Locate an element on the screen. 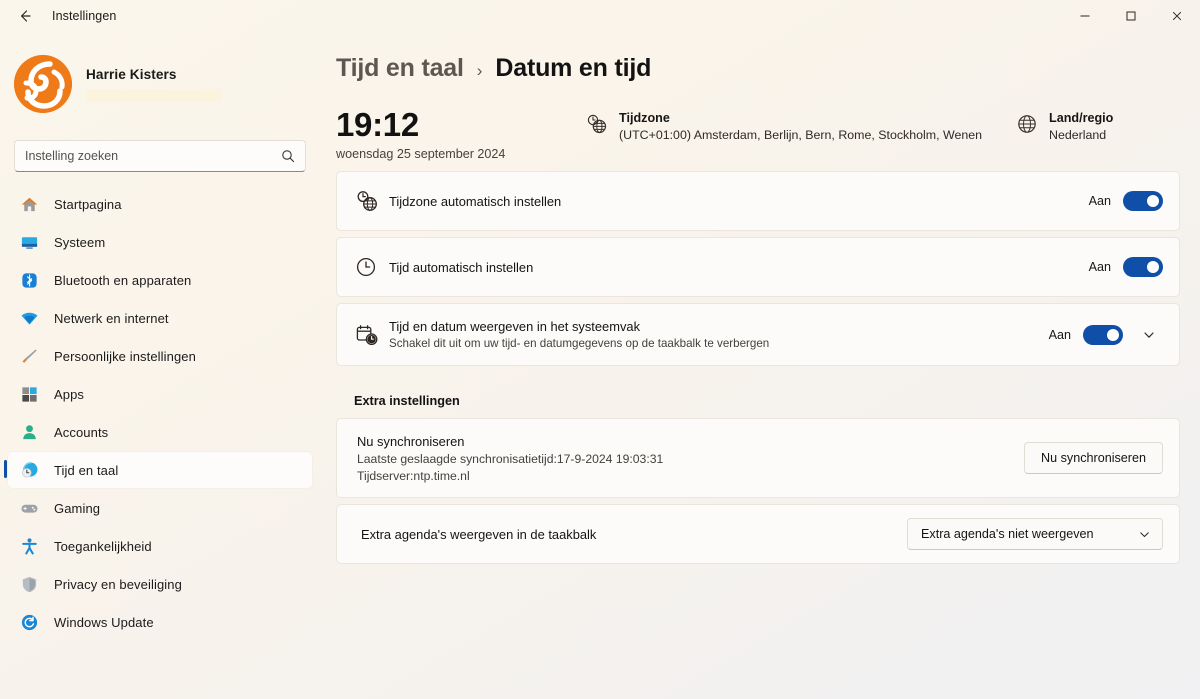 This screenshot has height=699, width=1200. back-button is located at coordinates (25, 16).